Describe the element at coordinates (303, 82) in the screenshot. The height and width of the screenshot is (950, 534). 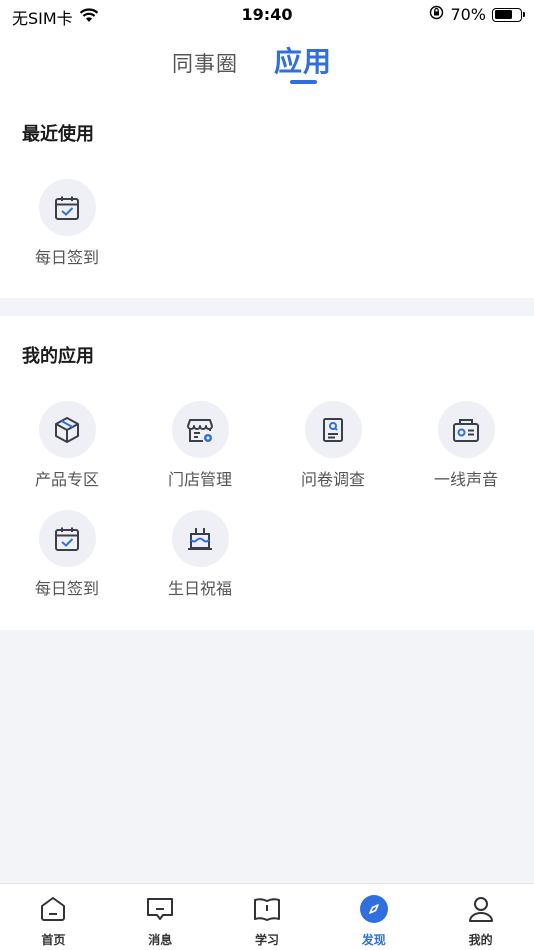
I see `active-tab-indicator` at that location.